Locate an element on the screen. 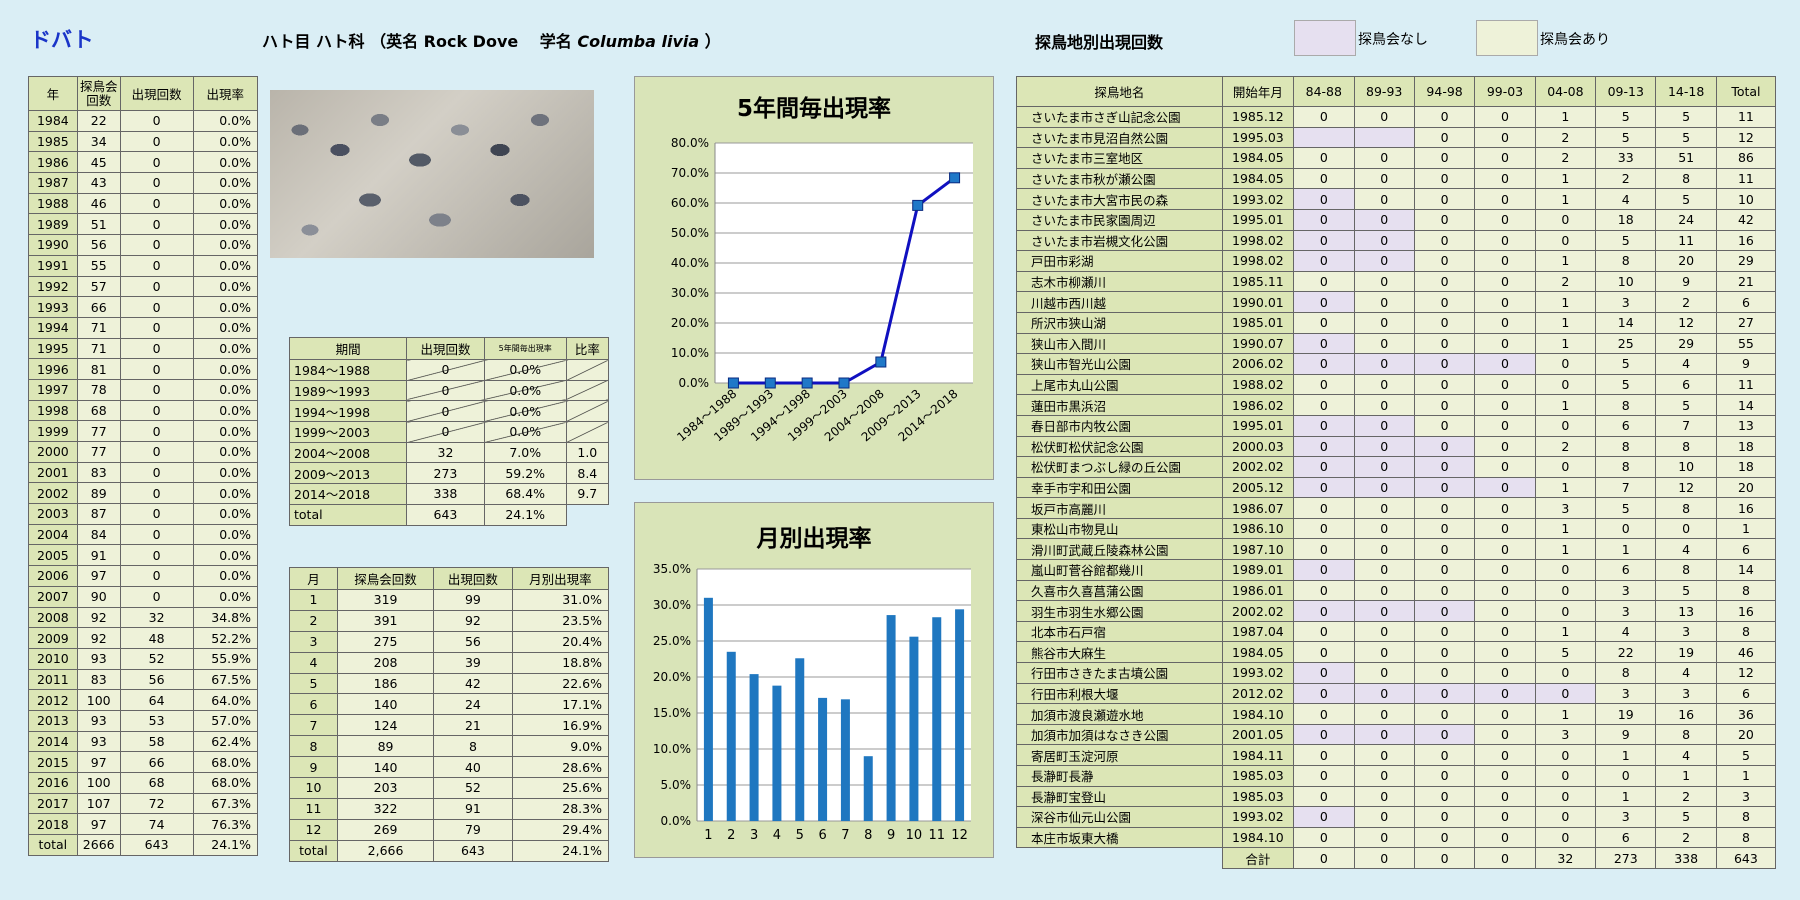 Image resolution: width=1800 pixels, height=900 pixels. y-tick-label: 10.0% is located at coordinates (672, 749).